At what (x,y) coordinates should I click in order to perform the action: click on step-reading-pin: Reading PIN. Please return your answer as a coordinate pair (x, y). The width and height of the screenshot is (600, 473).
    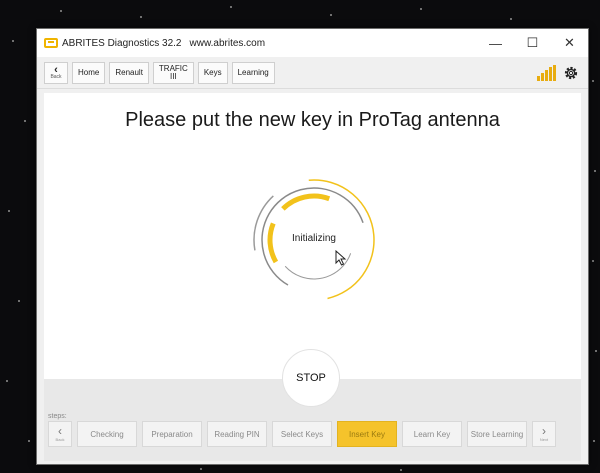
    Looking at the image, I should click on (237, 434).